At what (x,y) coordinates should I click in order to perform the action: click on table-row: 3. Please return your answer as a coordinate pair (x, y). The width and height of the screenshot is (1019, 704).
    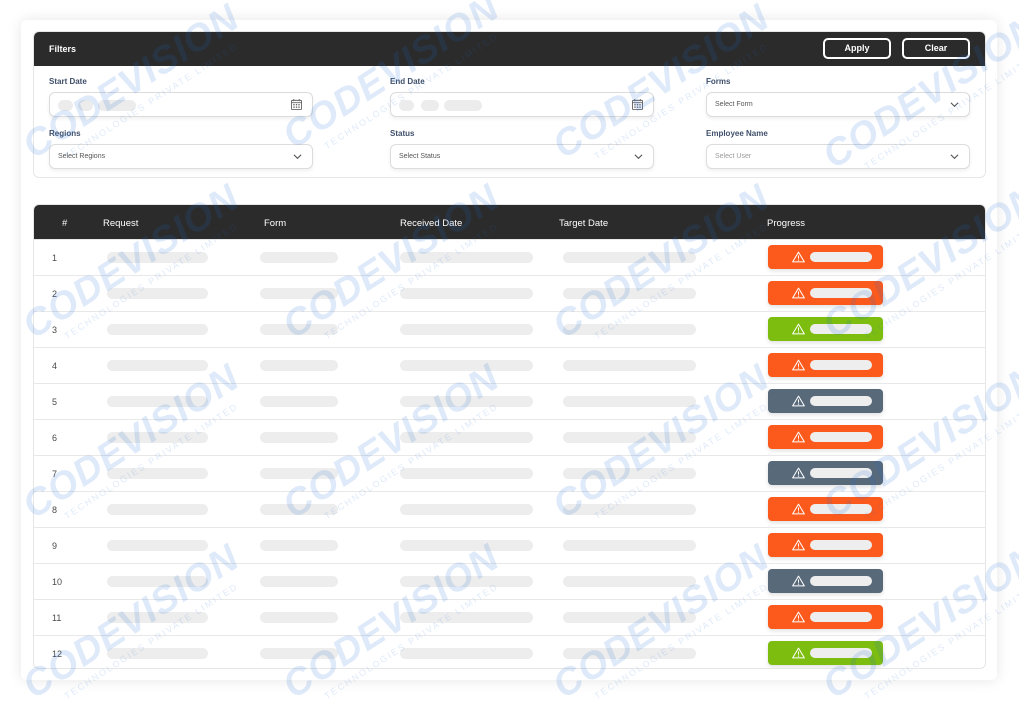
    Looking at the image, I should click on (509, 329).